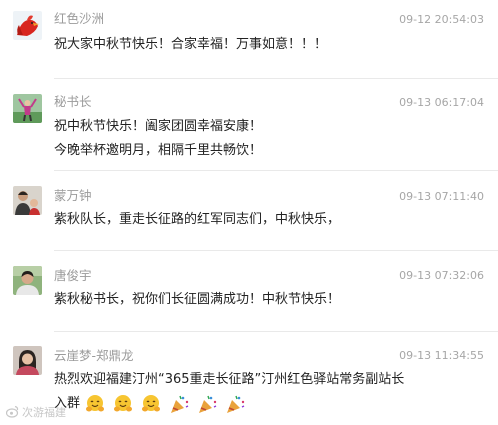 The width and height of the screenshot is (498, 425). What do you see at coordinates (441, 275) in the screenshot?
I see `comment-timestamp: 09-13 07:32:06` at bounding box center [441, 275].